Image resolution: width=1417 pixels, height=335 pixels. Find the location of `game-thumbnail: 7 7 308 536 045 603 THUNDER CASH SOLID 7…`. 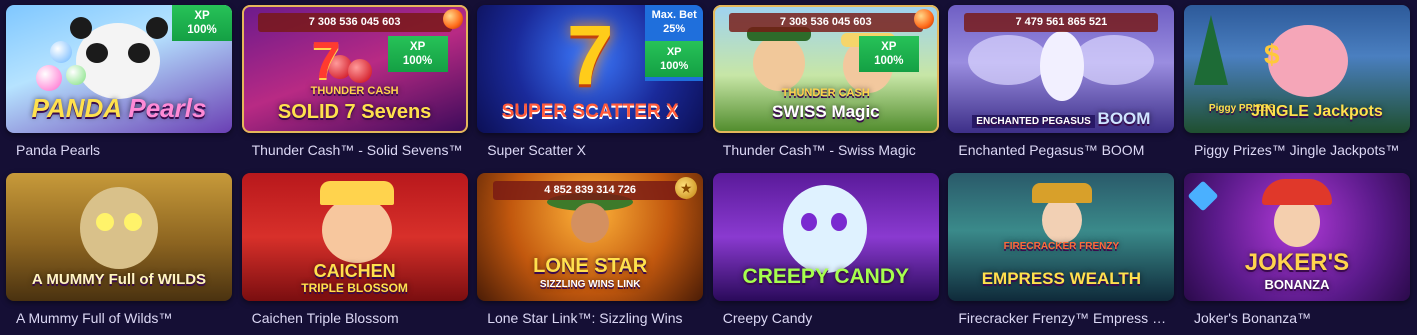

game-thumbnail: 7 7 308 536 045 603 THUNDER CASH SOLID 7… is located at coordinates (354, 69).